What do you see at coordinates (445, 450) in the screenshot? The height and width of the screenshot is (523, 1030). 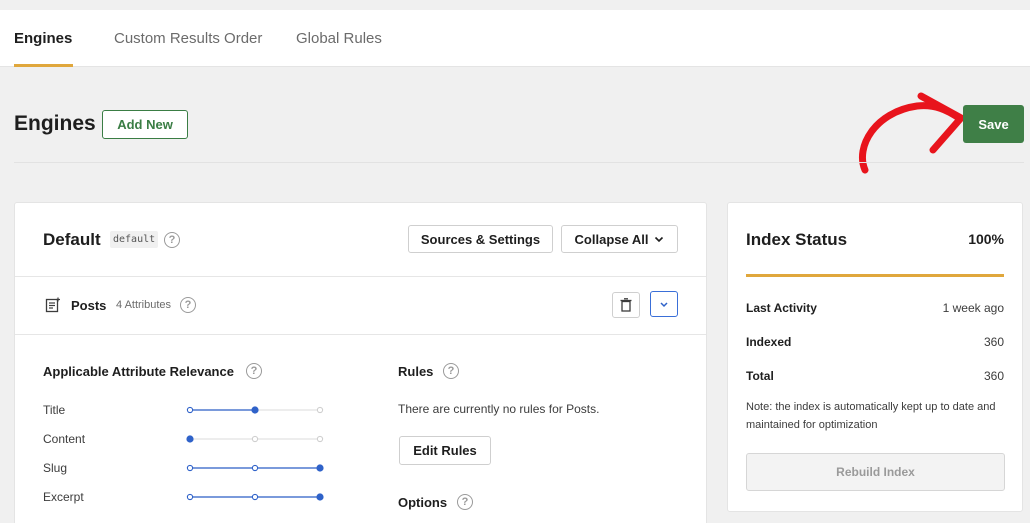 I see `edit-rules-button: Edit Rules` at bounding box center [445, 450].